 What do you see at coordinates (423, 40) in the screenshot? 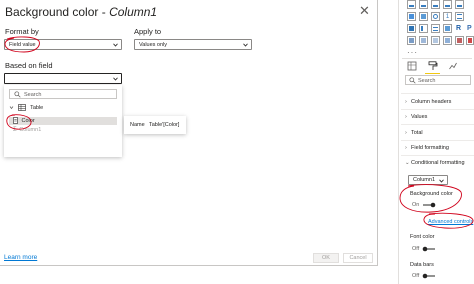
I see `decomposition-tree-icon` at bounding box center [423, 40].